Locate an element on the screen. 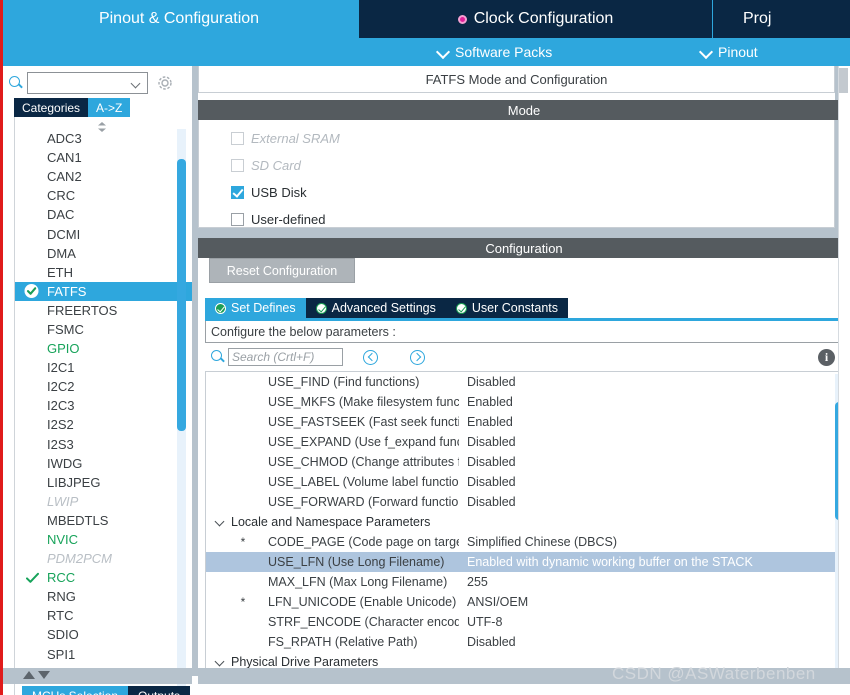 Image resolution: width=850 pixels, height=695 pixels. tab-user-constants: User Constants is located at coordinates (507, 308).